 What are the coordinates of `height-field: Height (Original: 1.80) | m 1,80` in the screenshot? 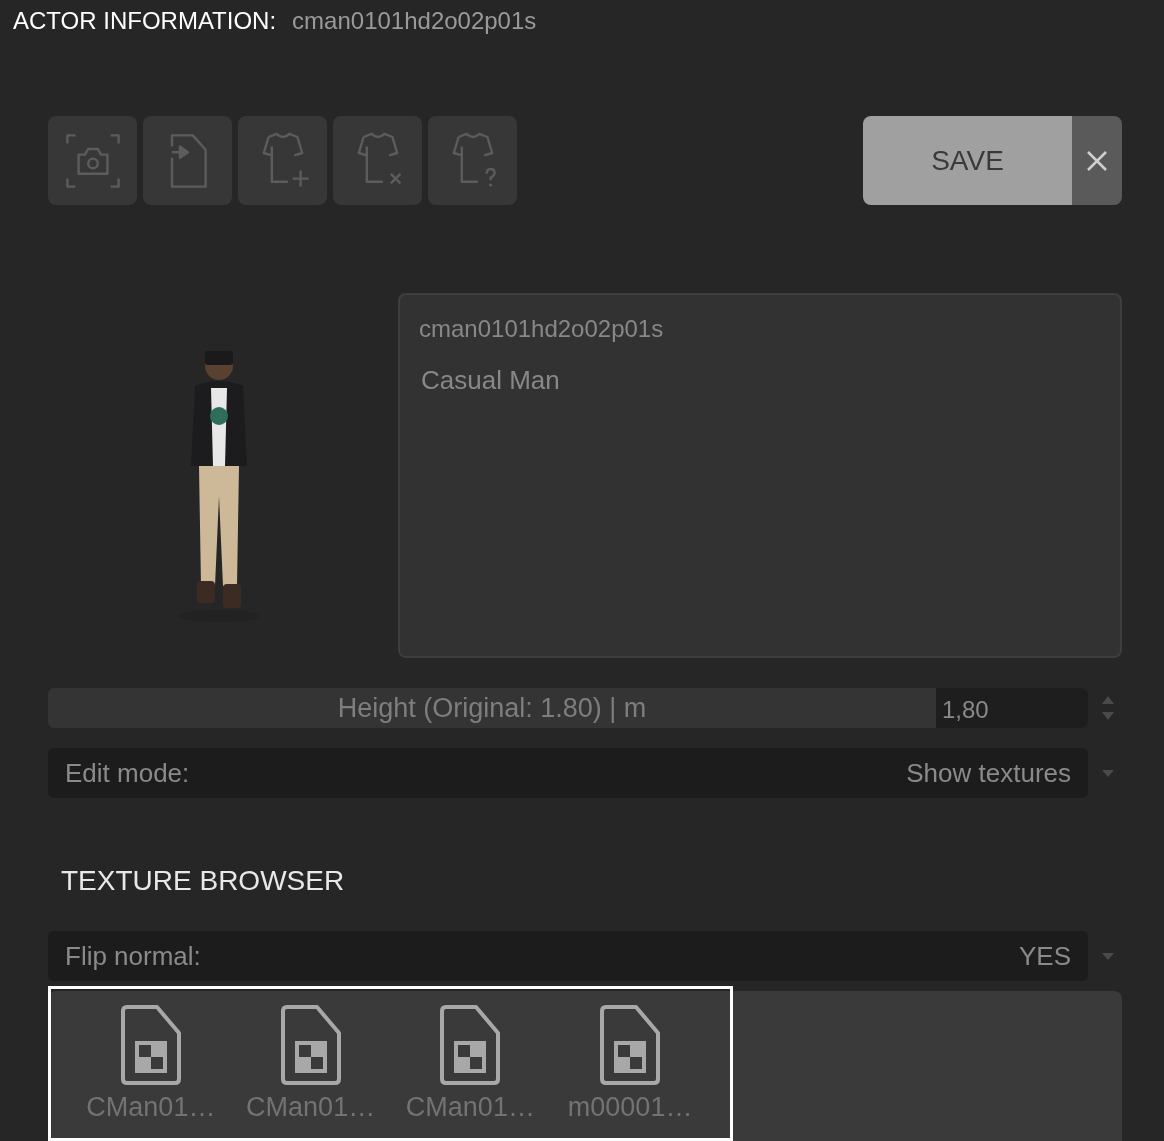 It's located at (568, 708).